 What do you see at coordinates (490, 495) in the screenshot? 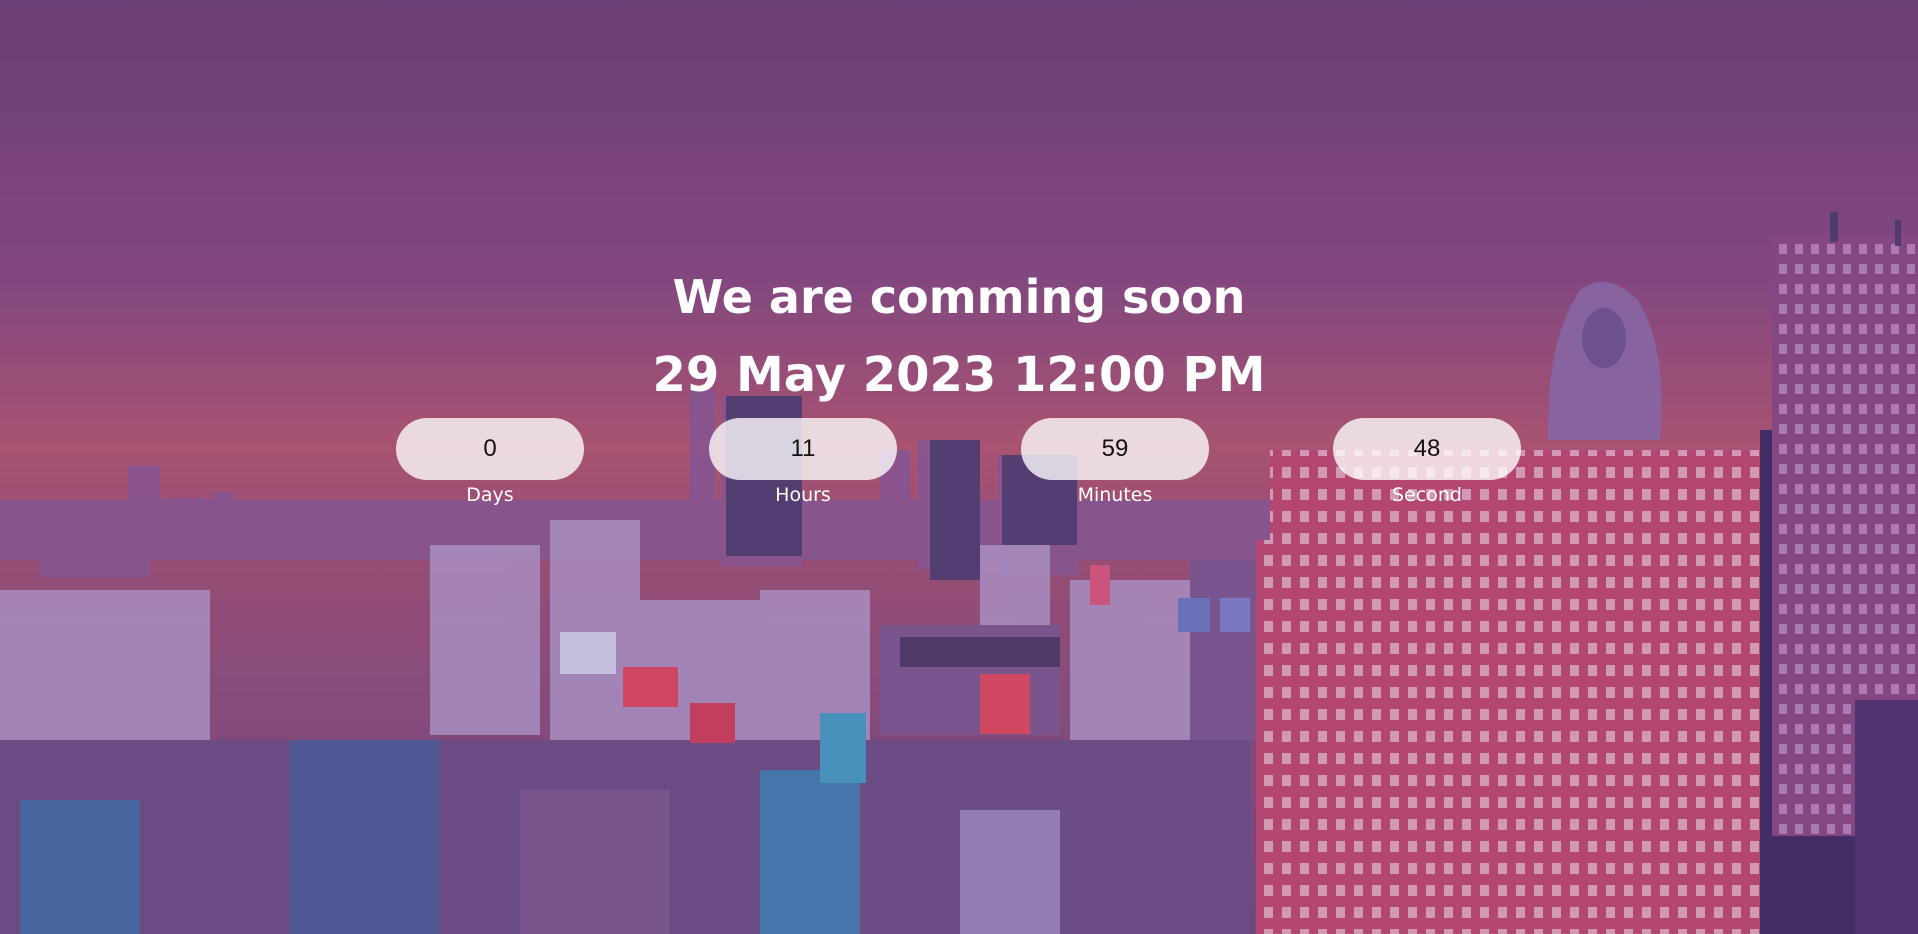
I see `countdown-days-label: Days` at bounding box center [490, 495].